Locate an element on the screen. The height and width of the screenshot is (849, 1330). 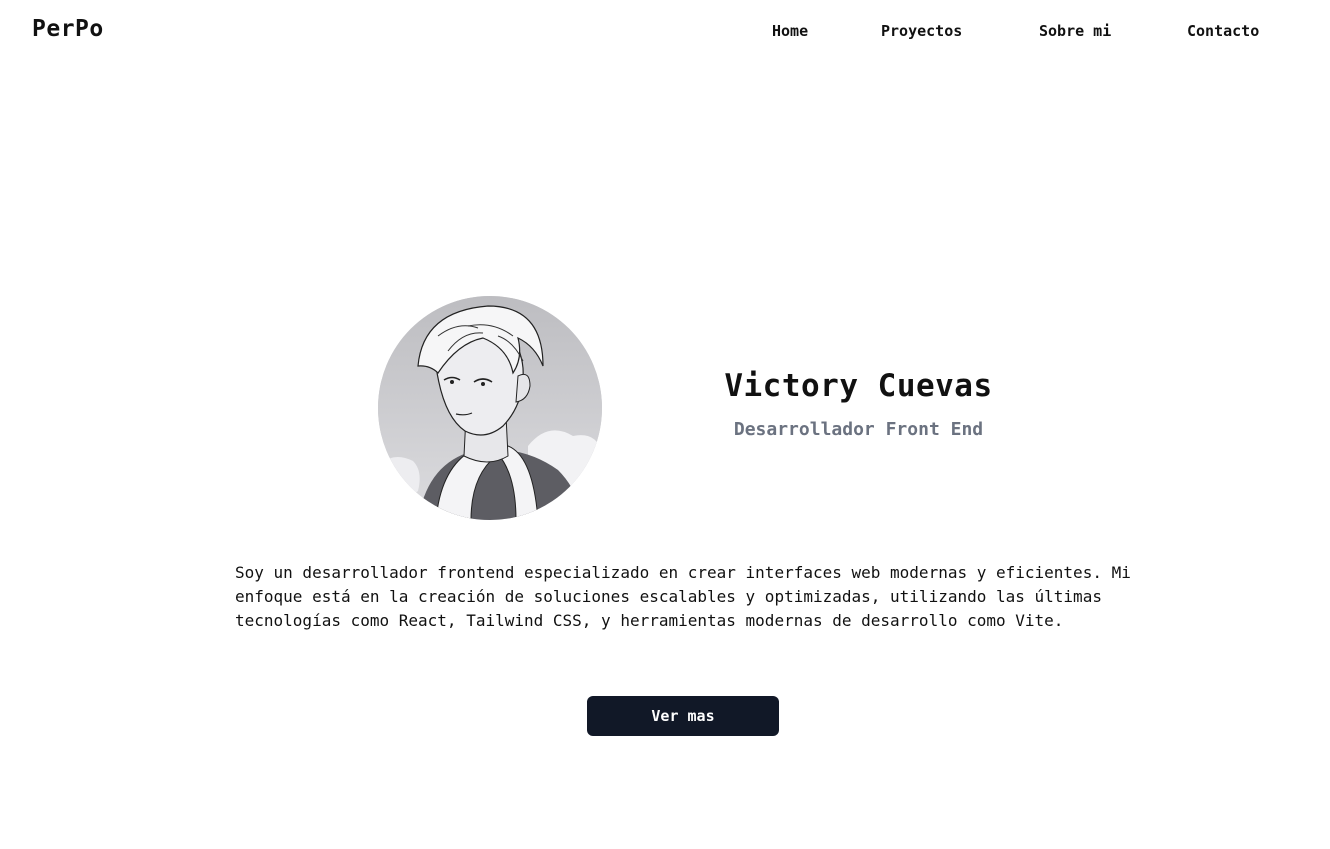
nav-link-contacto: Contacto is located at coordinates (1223, 31).